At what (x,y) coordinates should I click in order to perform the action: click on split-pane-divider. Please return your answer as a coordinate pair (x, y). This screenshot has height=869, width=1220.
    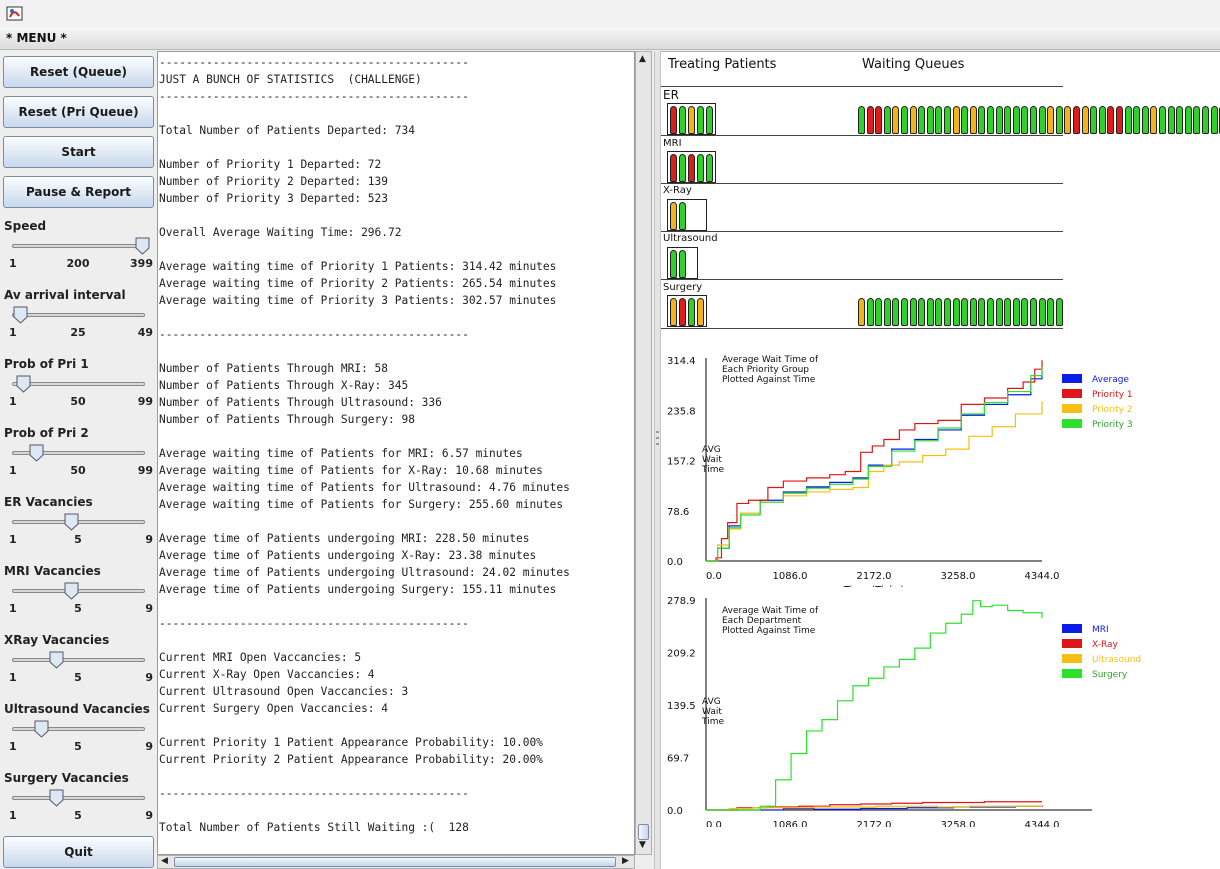
    Looking at the image, I should click on (657, 460).